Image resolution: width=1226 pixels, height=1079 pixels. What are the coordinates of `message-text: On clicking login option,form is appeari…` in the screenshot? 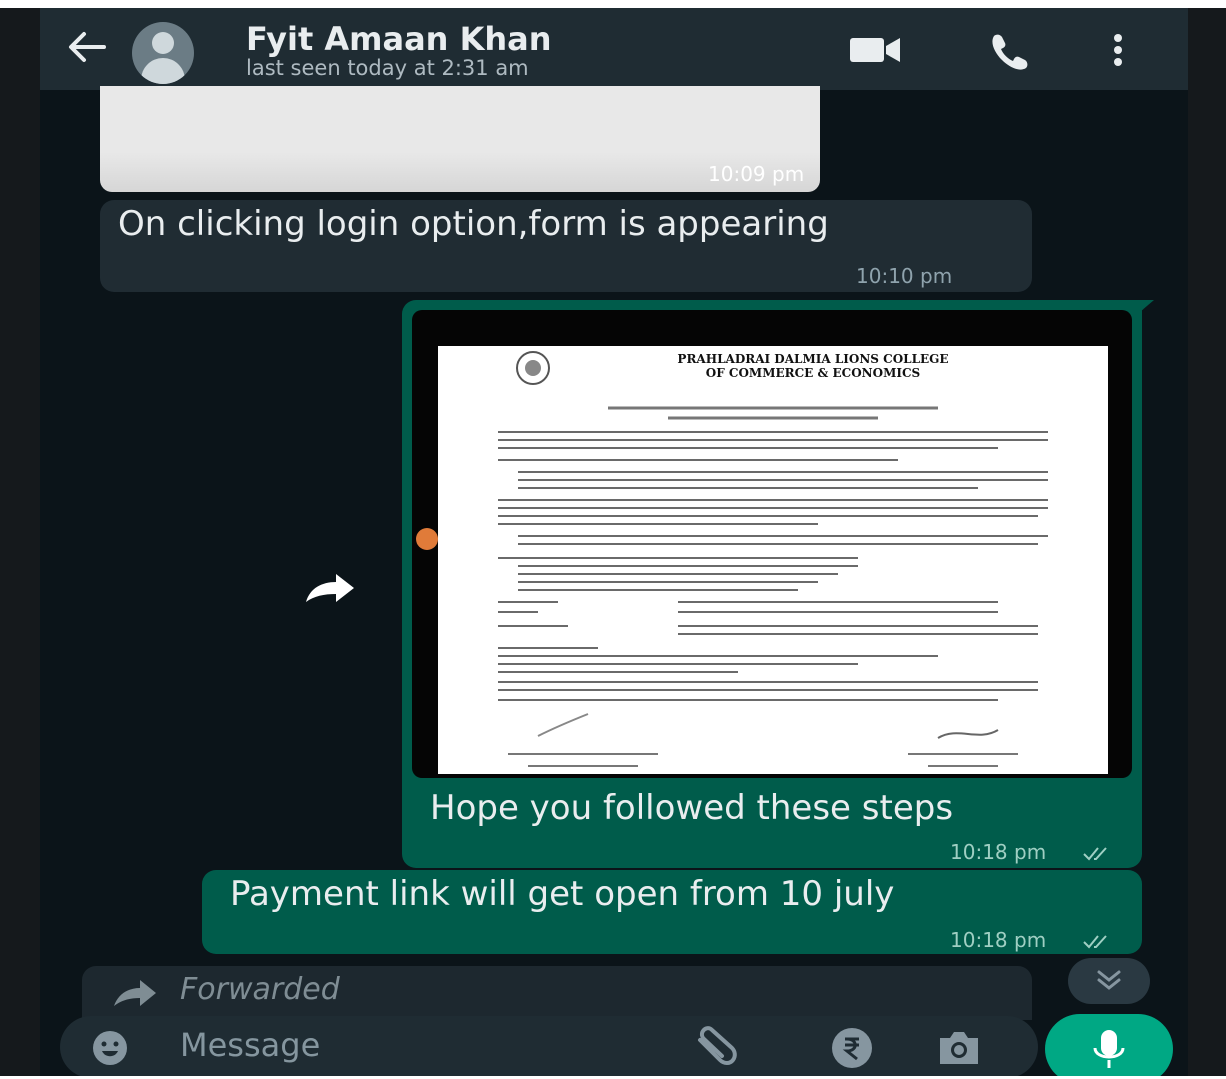 It's located at (473, 224).